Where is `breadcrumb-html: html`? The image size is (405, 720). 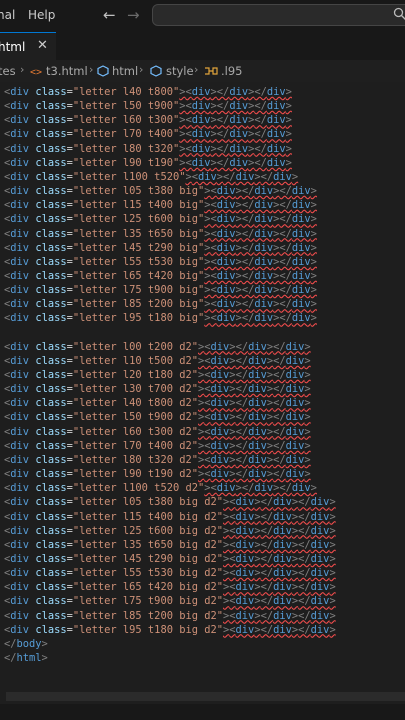 breadcrumb-html: html is located at coordinates (125, 71).